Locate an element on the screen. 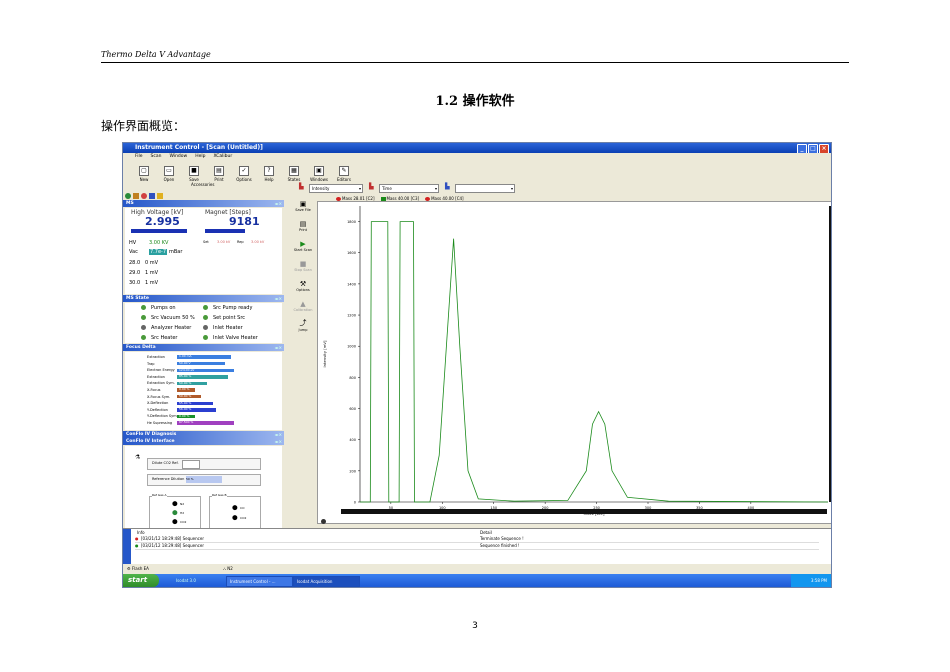 The width and height of the screenshot is (950, 672). state-item: Inlet Valve Heater is located at coordinates (235, 338).